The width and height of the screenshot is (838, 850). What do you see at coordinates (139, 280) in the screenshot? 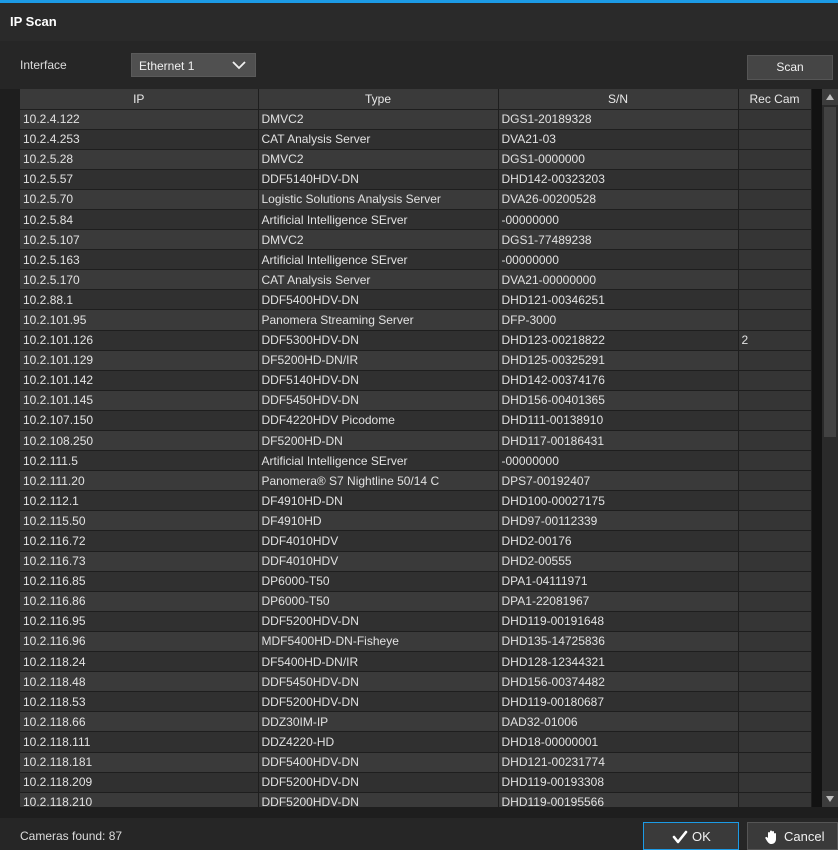
I see `cell-ip: 10.2.5.170` at bounding box center [139, 280].